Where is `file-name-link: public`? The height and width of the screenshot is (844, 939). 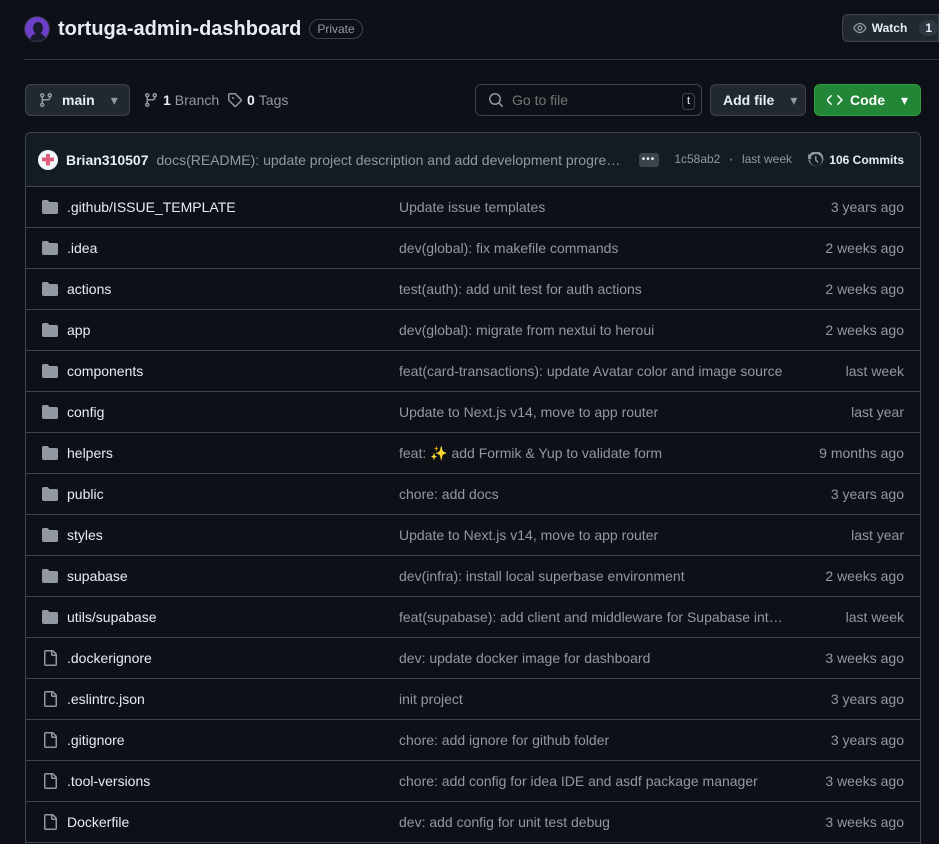
file-name-link: public is located at coordinates (85, 494).